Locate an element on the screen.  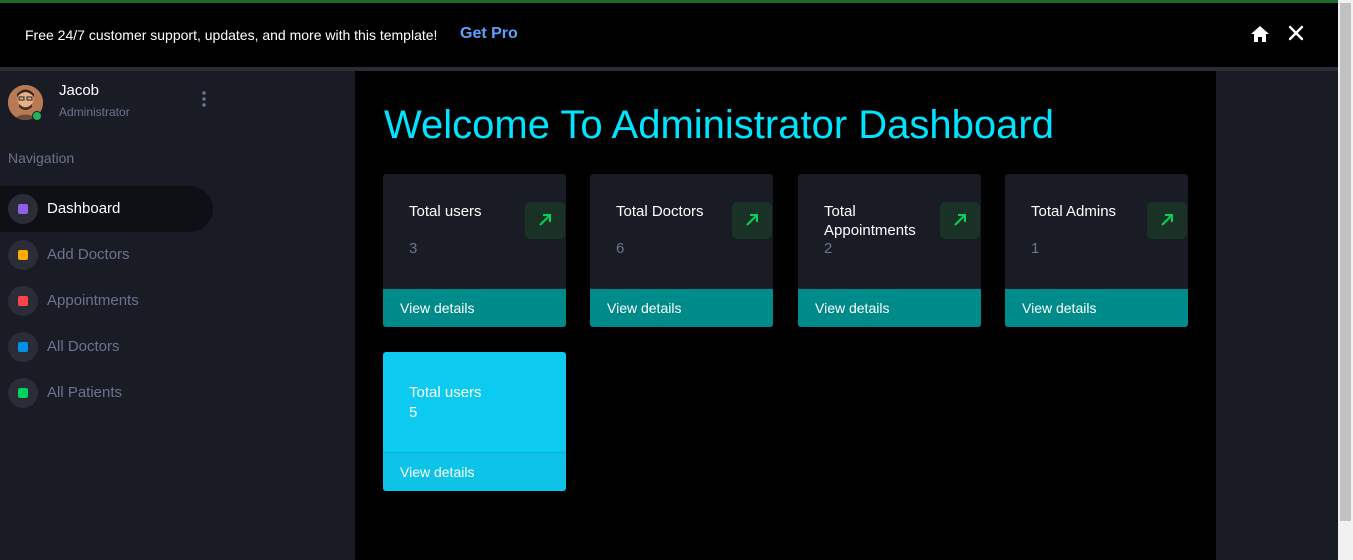
card-value: 2 is located at coordinates (828, 248).